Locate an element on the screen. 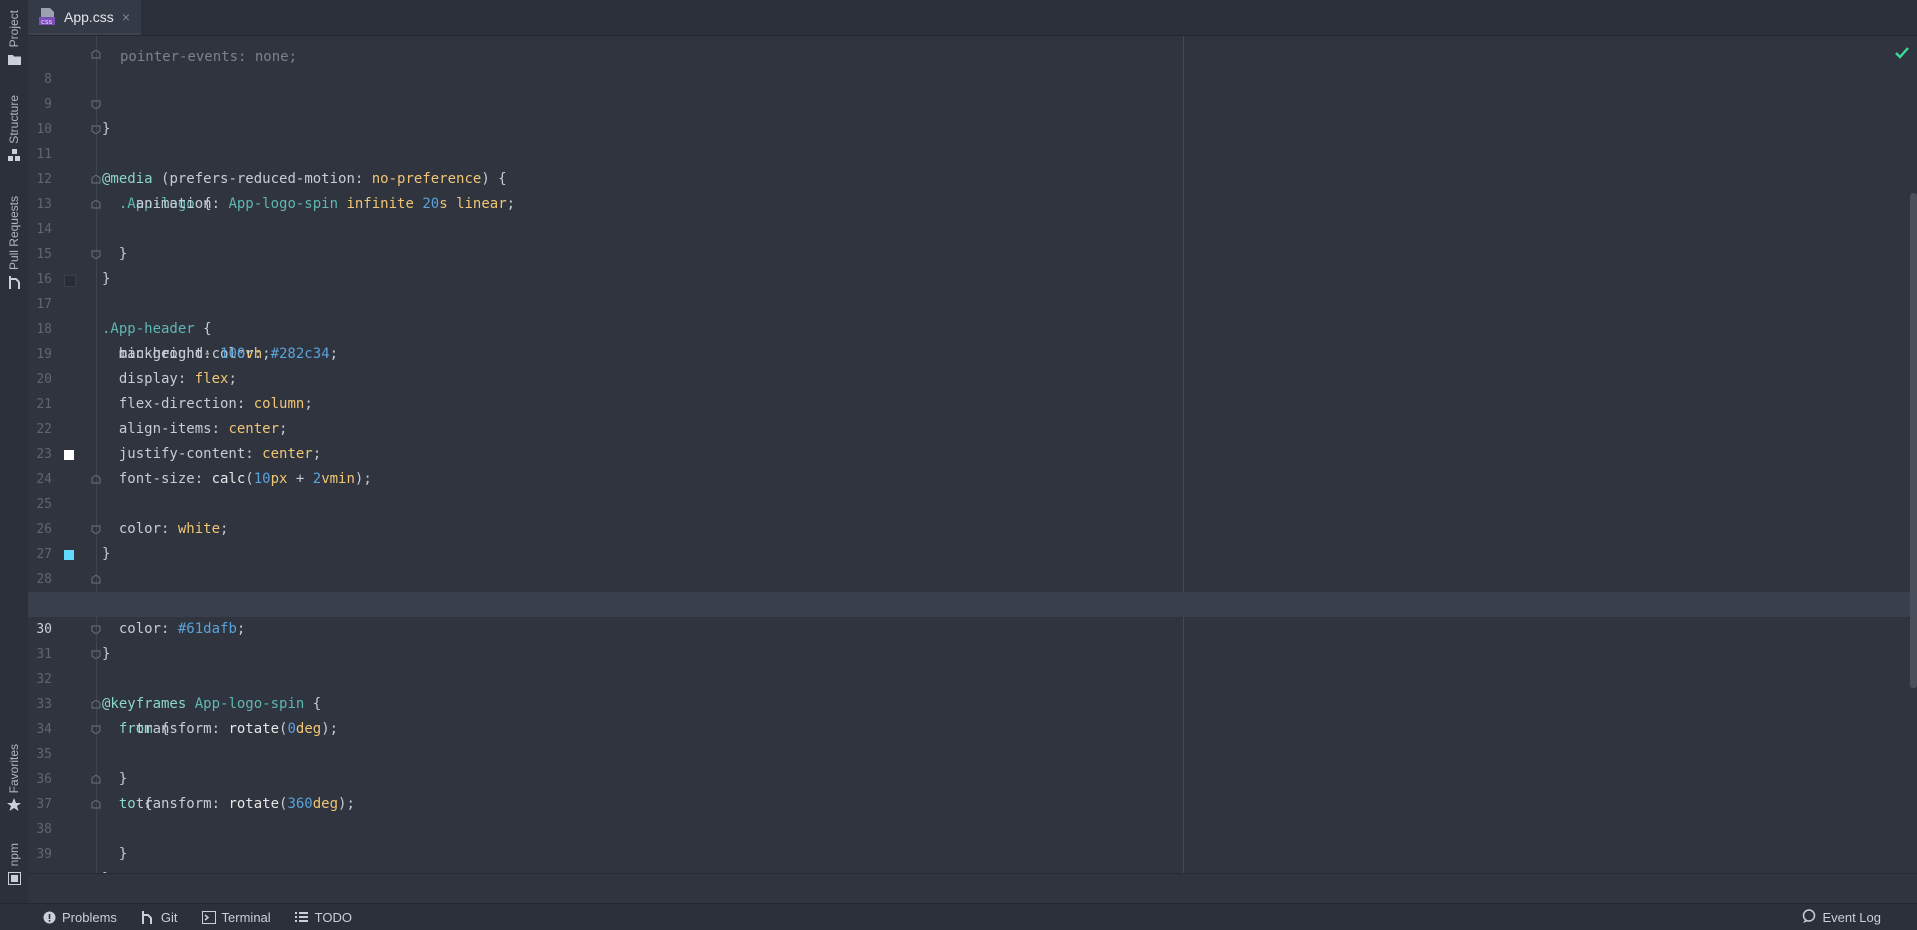  code-line-11: 11 .App-logo { is located at coordinates (972, 164).